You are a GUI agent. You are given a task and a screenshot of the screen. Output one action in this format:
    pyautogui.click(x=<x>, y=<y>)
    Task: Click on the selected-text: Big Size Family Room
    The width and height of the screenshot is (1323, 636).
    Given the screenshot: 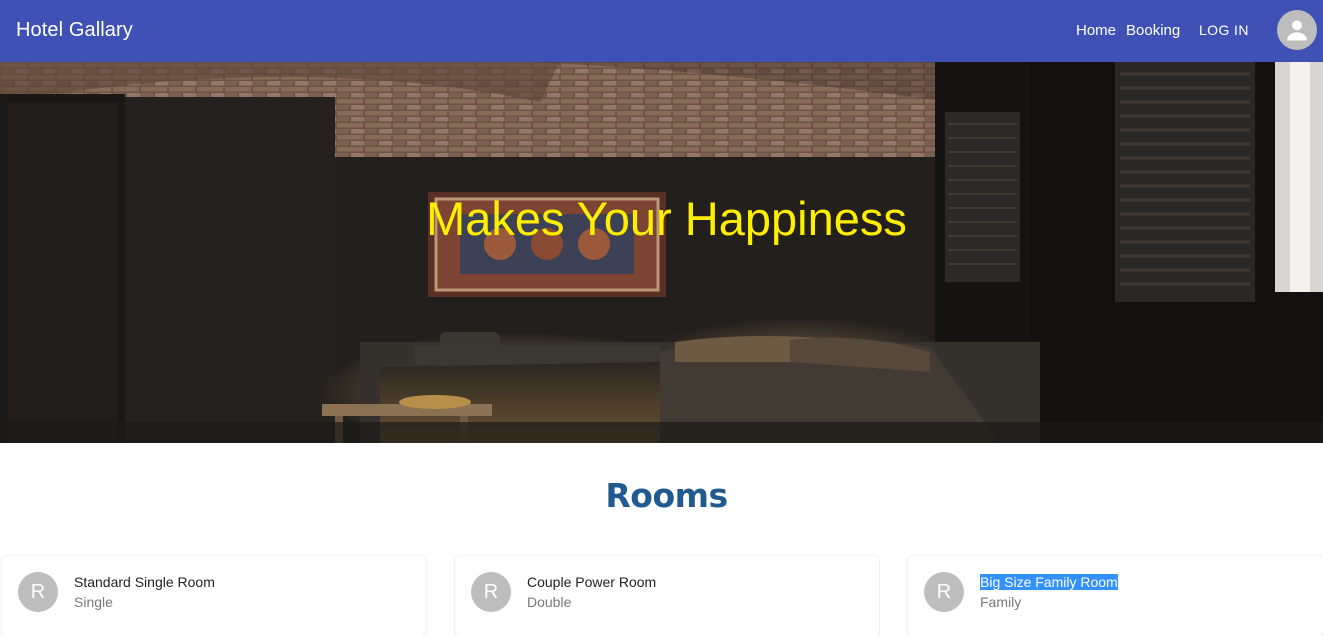 What is the action you would take?
    pyautogui.click(x=1049, y=582)
    